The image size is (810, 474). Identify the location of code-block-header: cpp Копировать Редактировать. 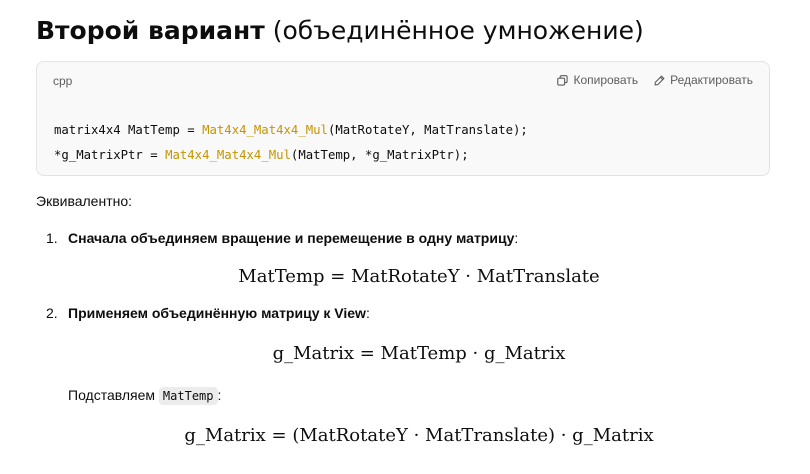
(403, 81).